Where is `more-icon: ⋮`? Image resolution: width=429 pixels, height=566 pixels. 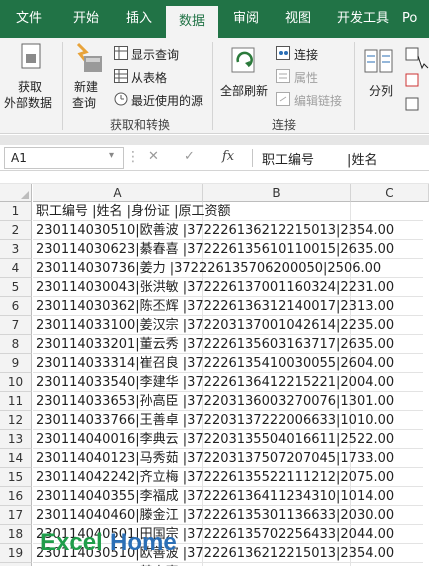
more-icon: ⋮ is located at coordinates (133, 157).